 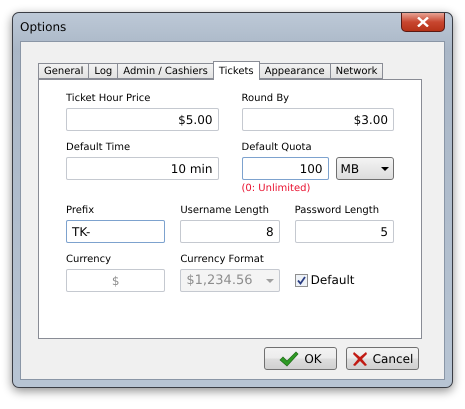 What do you see at coordinates (344, 280) in the screenshot?
I see `default-checkbox: Default` at bounding box center [344, 280].